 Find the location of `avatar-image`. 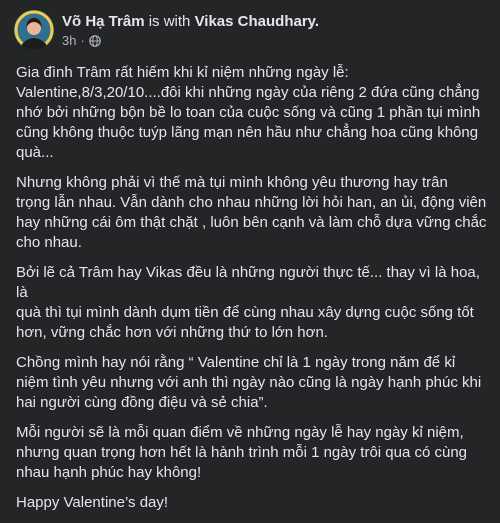

avatar-image is located at coordinates (34, 30).